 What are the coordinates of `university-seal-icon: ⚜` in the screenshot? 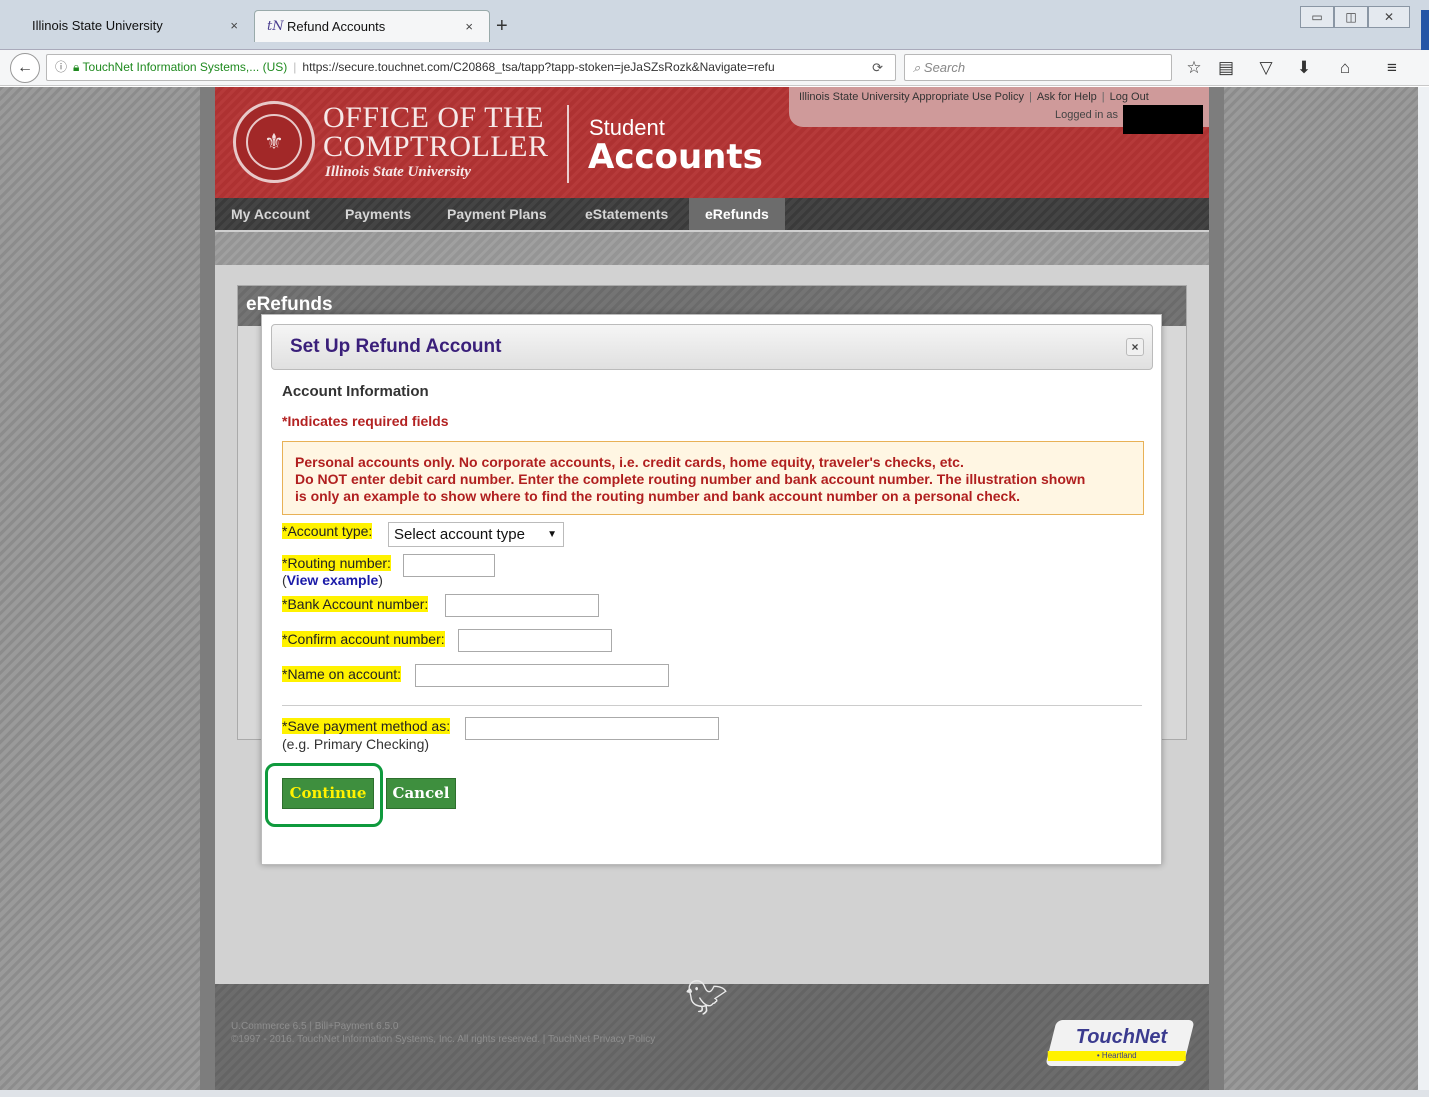 It's located at (274, 142).